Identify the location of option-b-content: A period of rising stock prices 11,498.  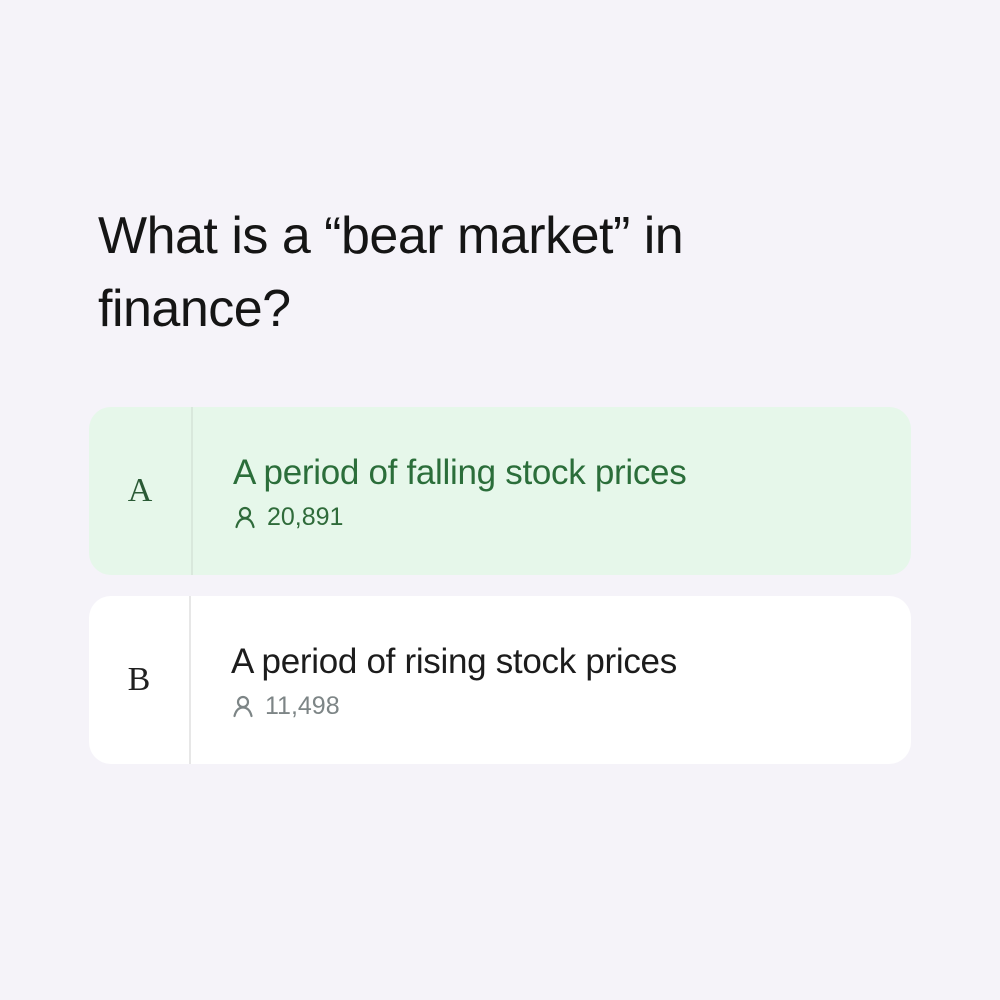
(434, 680).